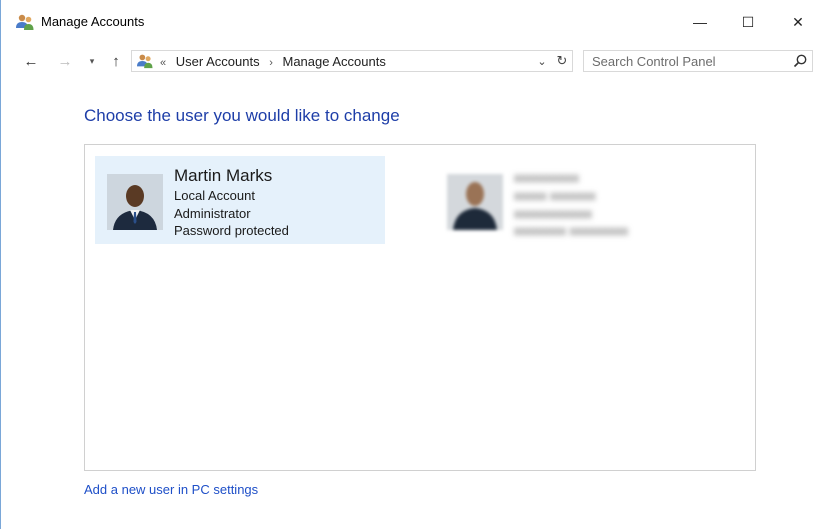 This screenshot has width=820, height=529. I want to click on account-type: Local Account, so click(214, 195).